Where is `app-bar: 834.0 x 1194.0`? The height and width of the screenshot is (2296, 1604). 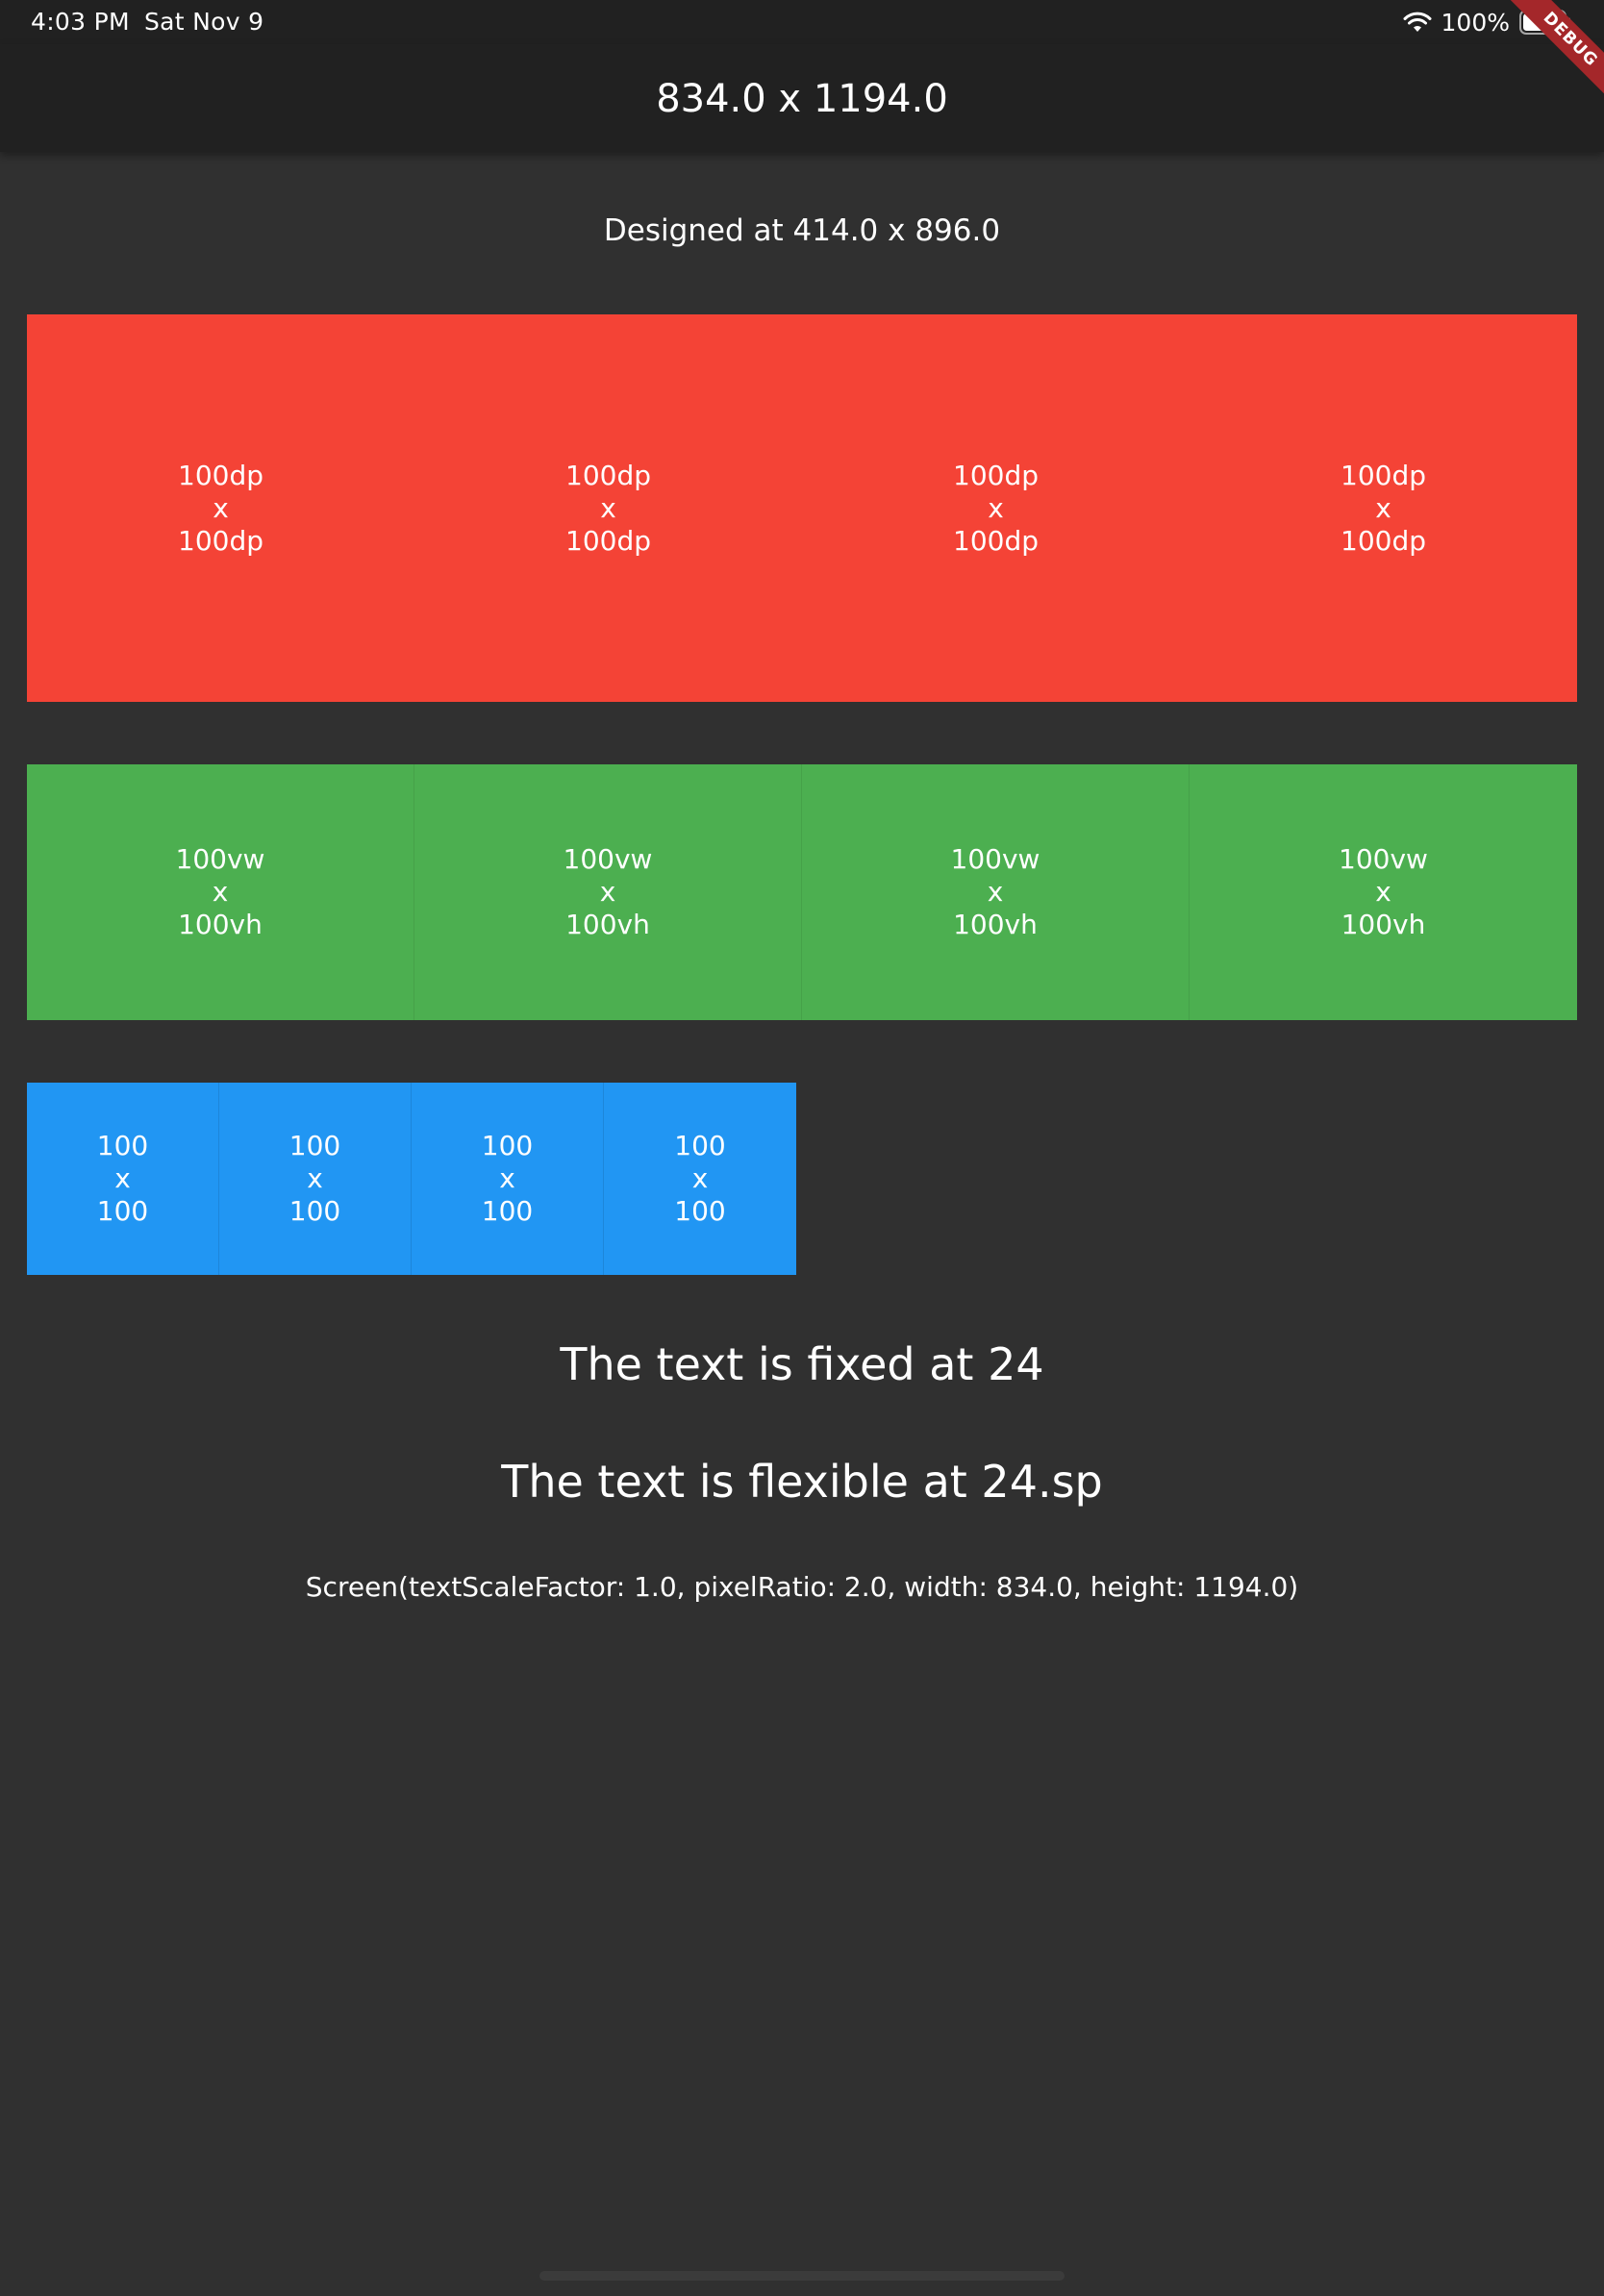
app-bar: 834.0 x 1194.0 is located at coordinates (802, 98).